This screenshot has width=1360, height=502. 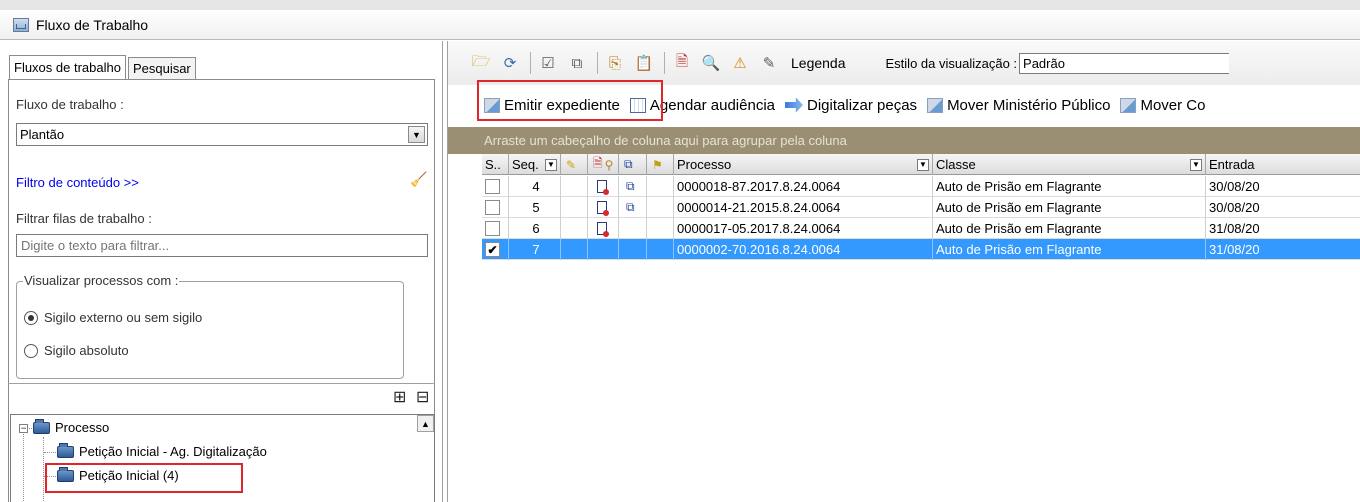 I want to click on entrada-cell: 30/08/20, so click(x=1283, y=186).